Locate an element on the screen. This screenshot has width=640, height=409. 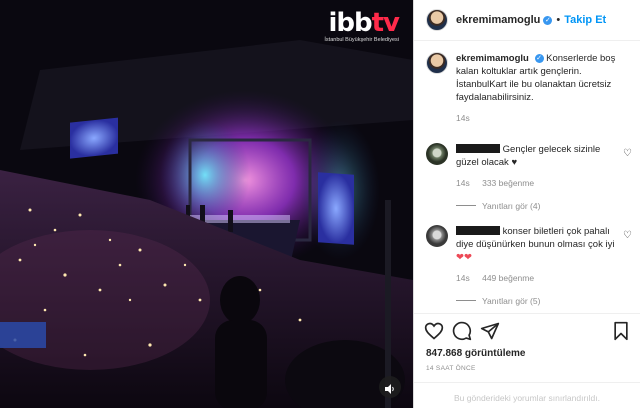
ibbtv-logo: ibbtv İstanbul Büyükşehir Belediyesi is located at coordinates (362, 25).